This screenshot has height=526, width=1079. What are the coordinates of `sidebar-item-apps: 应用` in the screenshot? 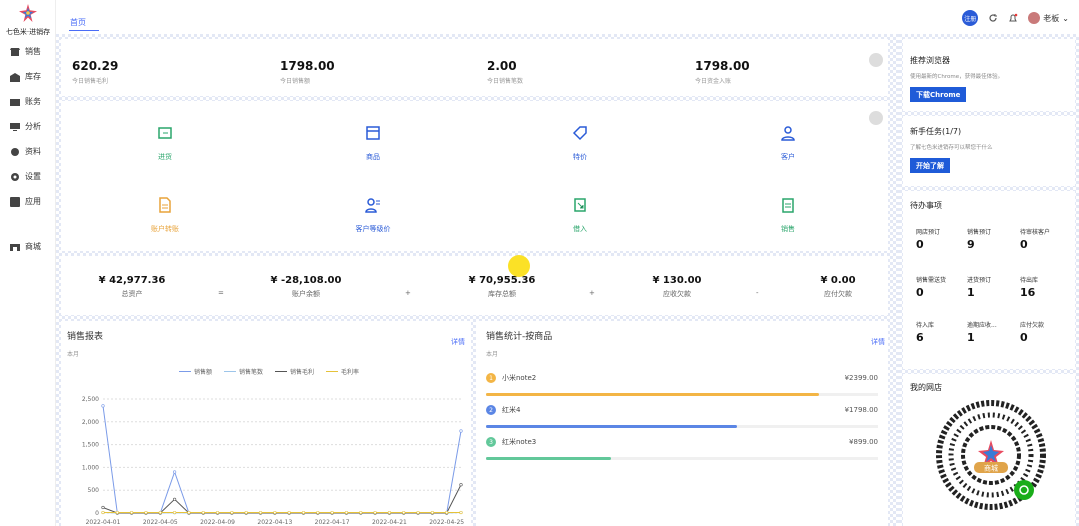 It's located at (25, 201).